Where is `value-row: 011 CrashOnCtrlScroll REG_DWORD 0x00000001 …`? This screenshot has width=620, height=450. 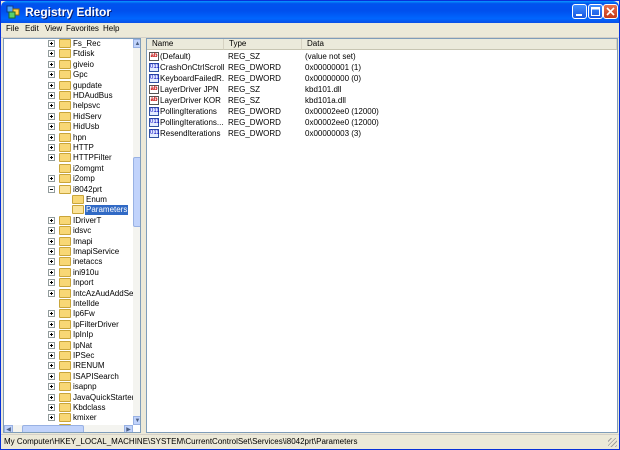 value-row: 011 CrashOnCtrlScroll REG_DWORD 0x00000001 … is located at coordinates (382, 67).